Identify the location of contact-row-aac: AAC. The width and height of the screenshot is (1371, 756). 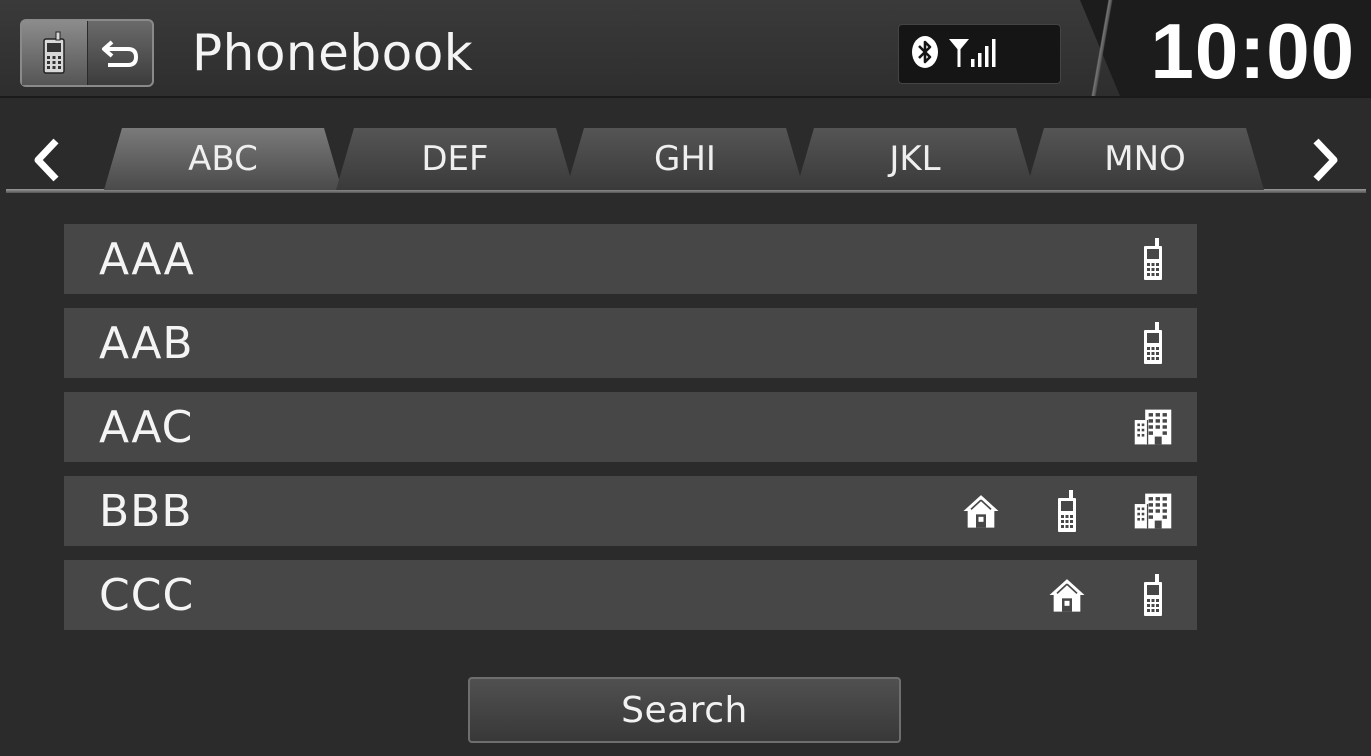
(630, 427).